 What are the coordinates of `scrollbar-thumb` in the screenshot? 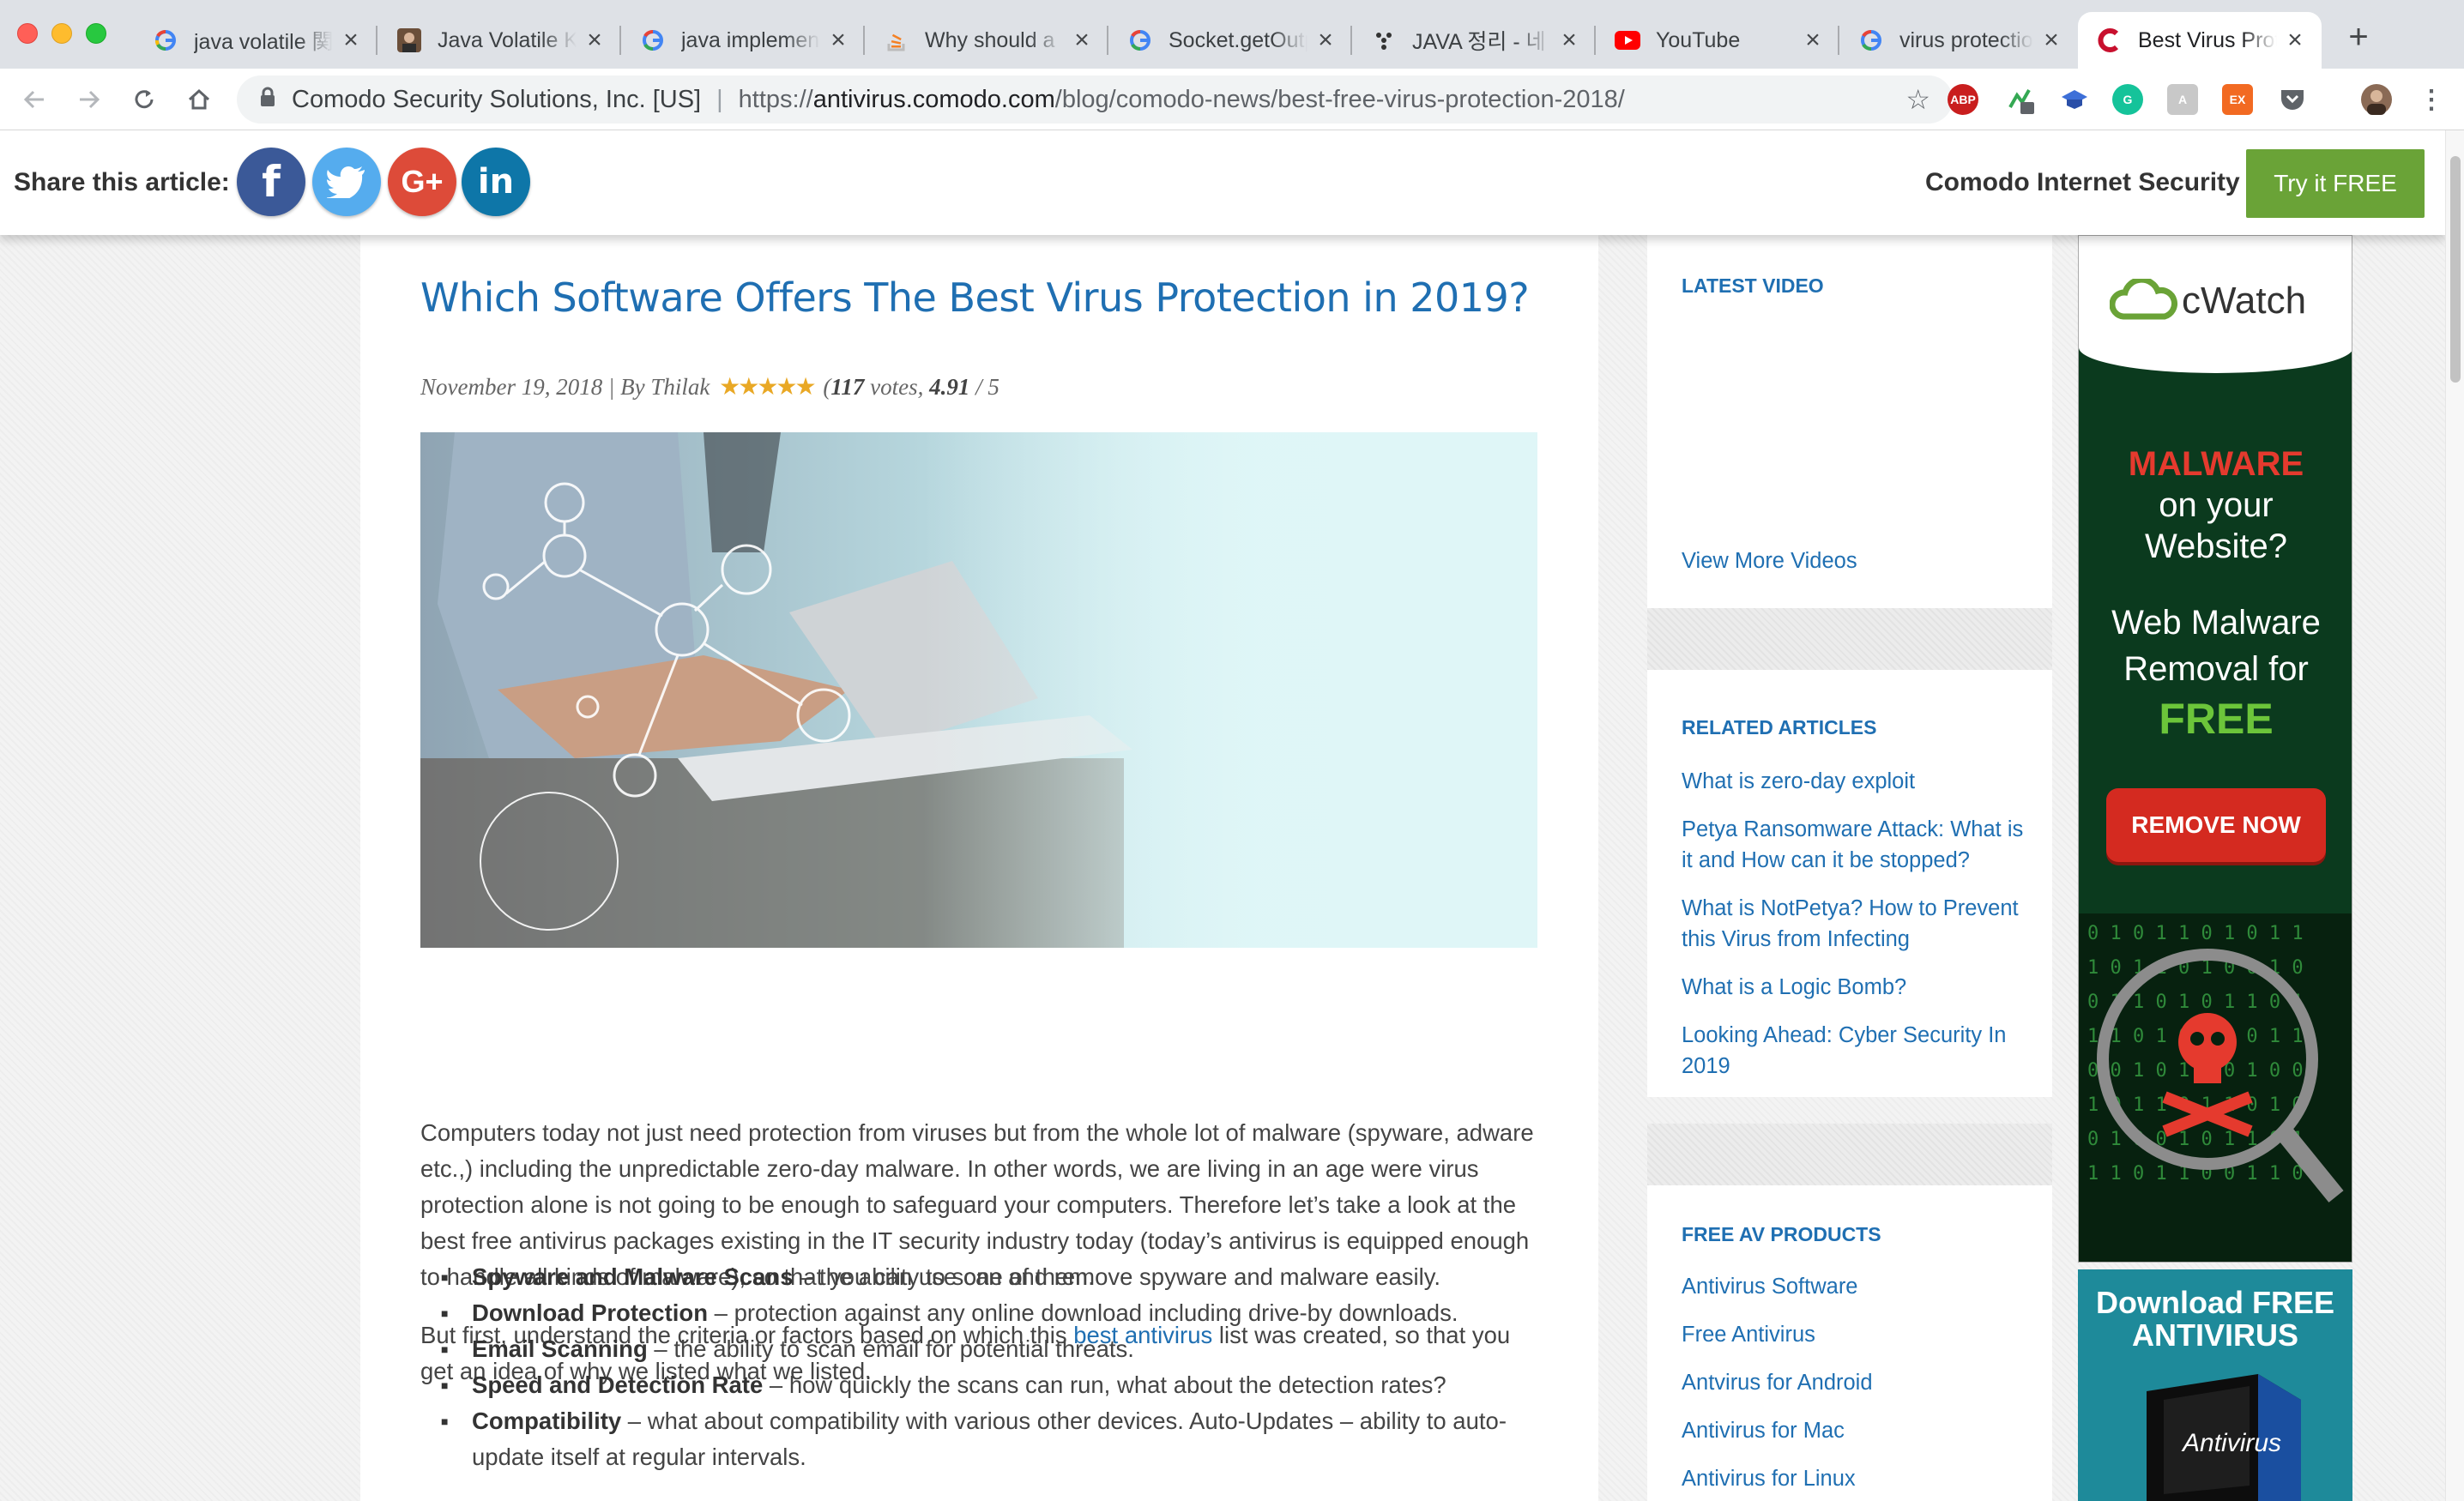 It's located at (2455, 270).